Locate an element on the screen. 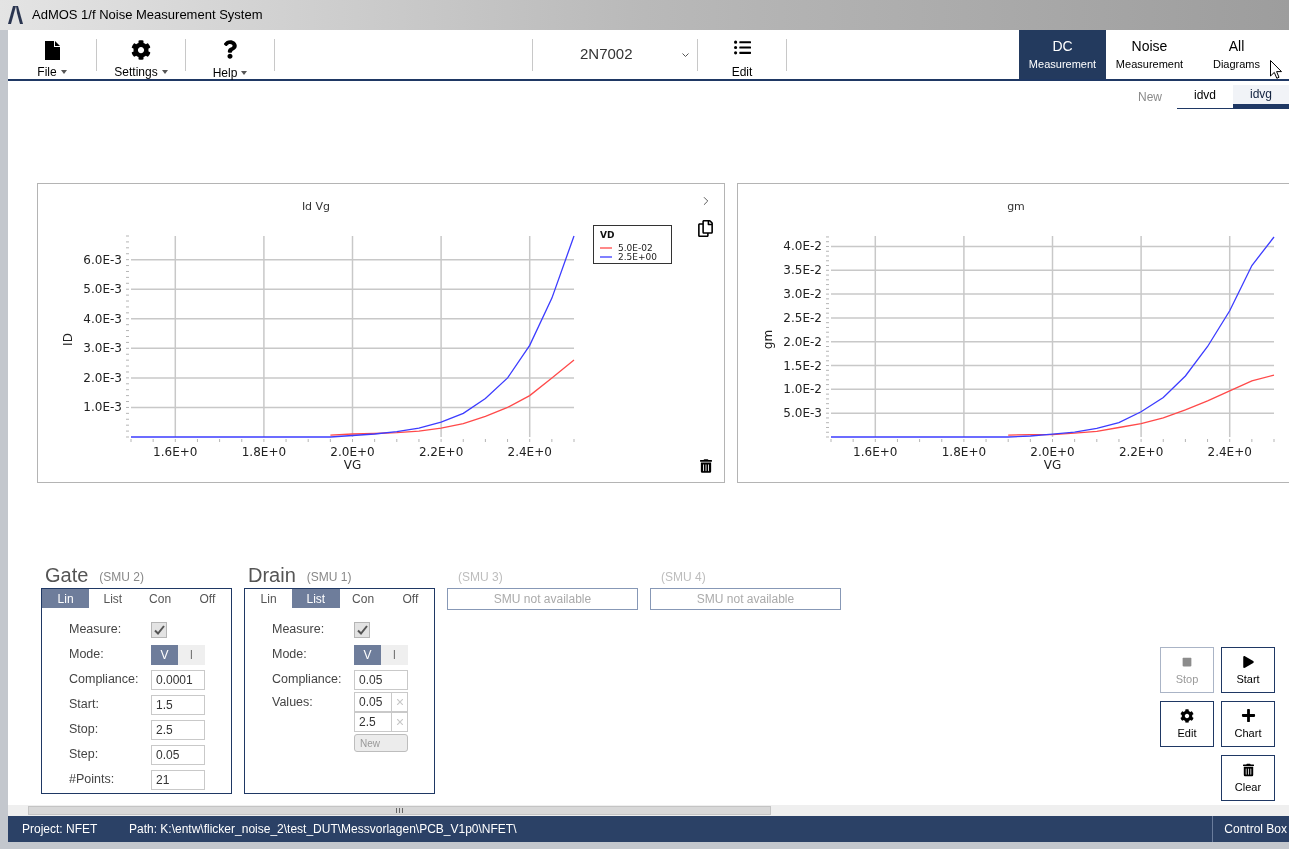  menu-button: Help is located at coordinates (230, 54).